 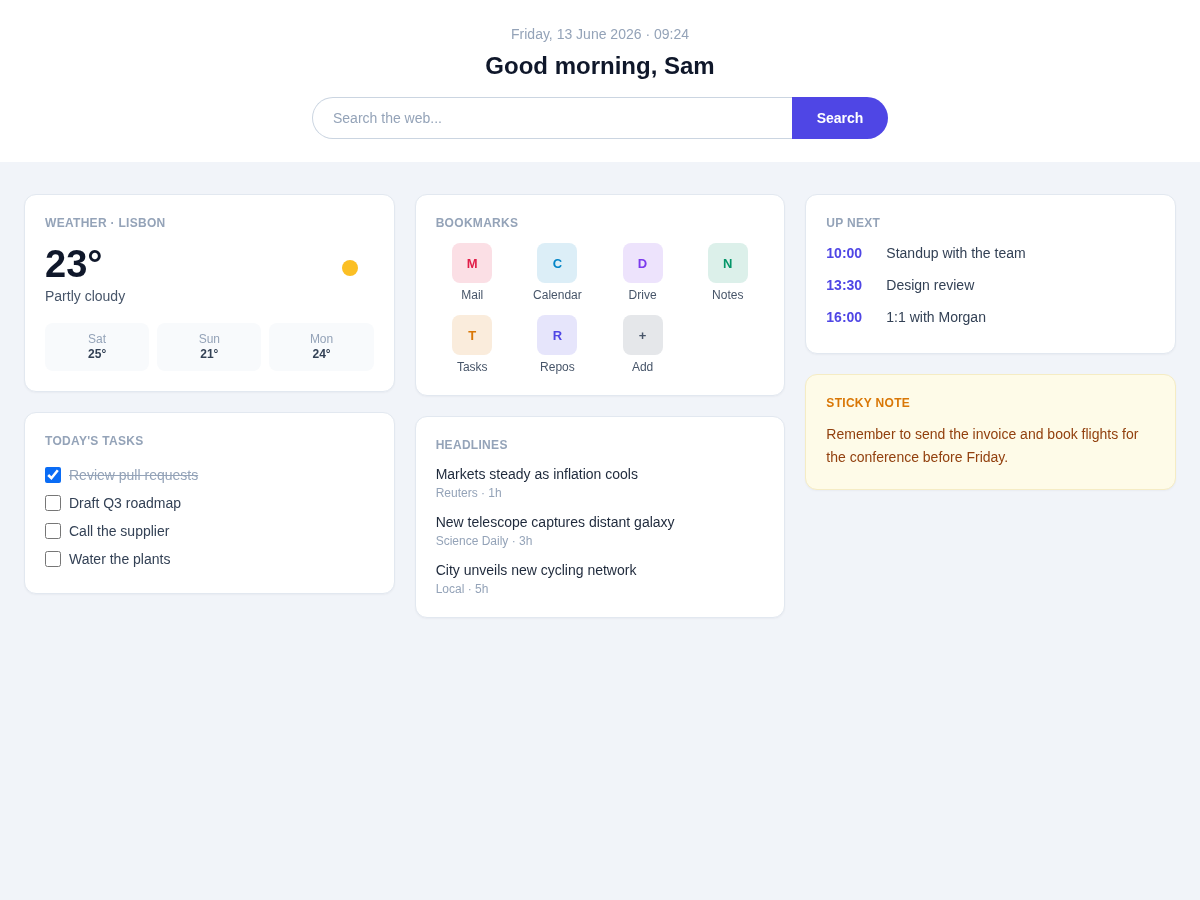 What do you see at coordinates (557, 367) in the screenshot?
I see `bookmark-label: Repos` at bounding box center [557, 367].